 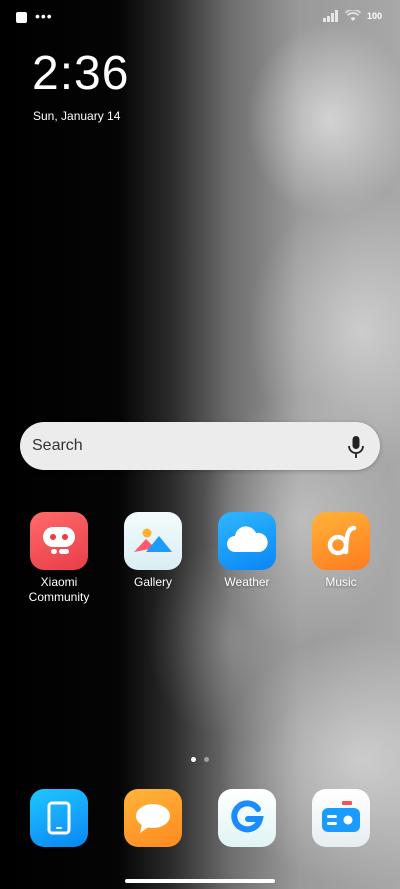 I want to click on status-left: •••, so click(x=34, y=15).